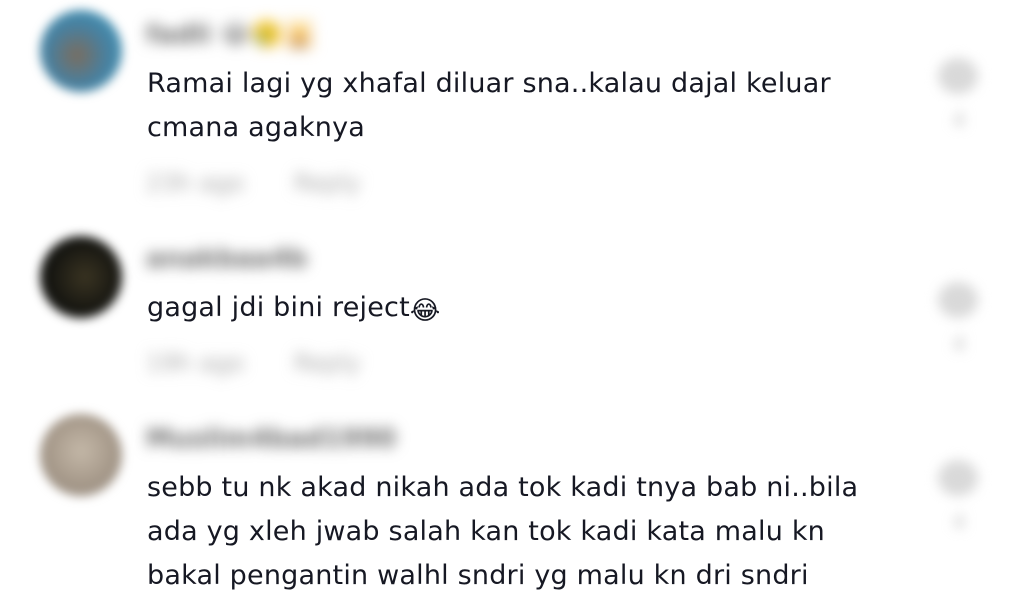  What do you see at coordinates (959, 500) in the screenshot?
I see `like-button: 4` at bounding box center [959, 500].